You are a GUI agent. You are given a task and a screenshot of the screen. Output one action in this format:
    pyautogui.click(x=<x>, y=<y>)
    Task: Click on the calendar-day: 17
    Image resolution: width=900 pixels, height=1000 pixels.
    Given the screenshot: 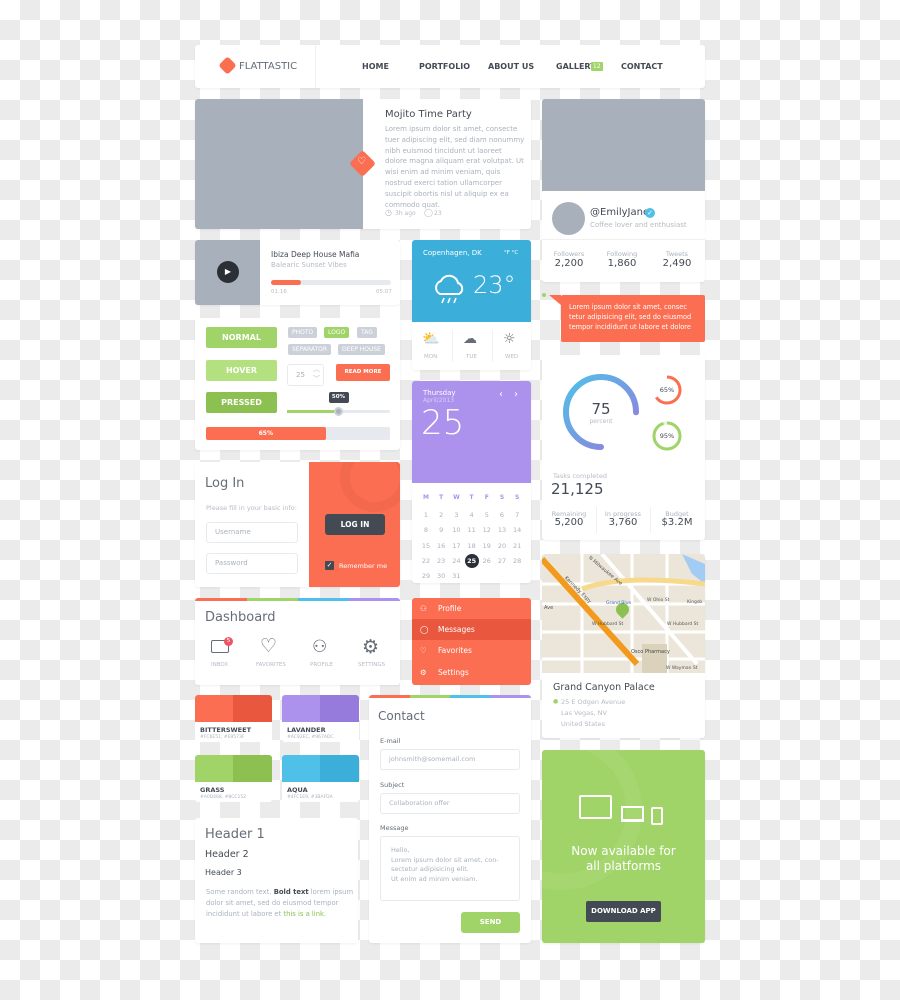 What is the action you would take?
    pyautogui.click(x=456, y=546)
    